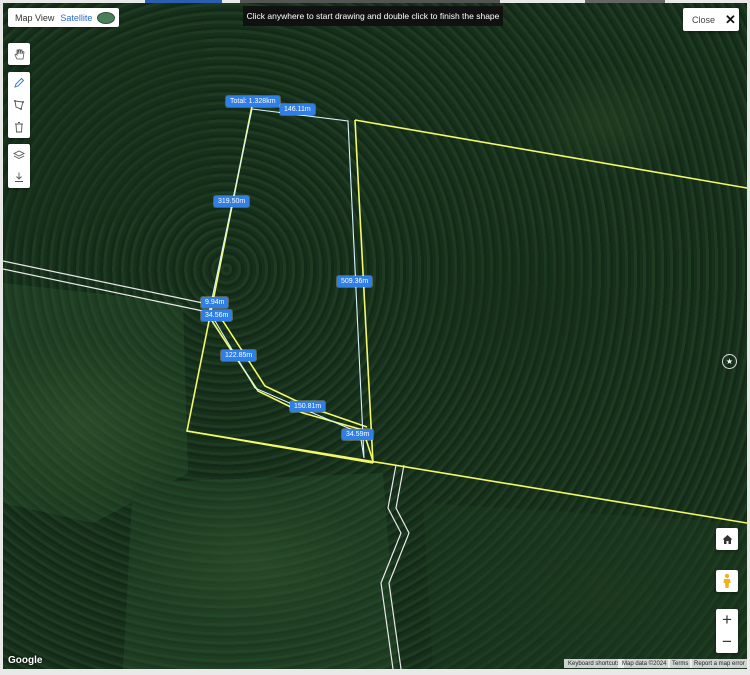 Image resolution: width=750 pixels, height=675 pixels. I want to click on segment-label: 34.56m, so click(217, 315).